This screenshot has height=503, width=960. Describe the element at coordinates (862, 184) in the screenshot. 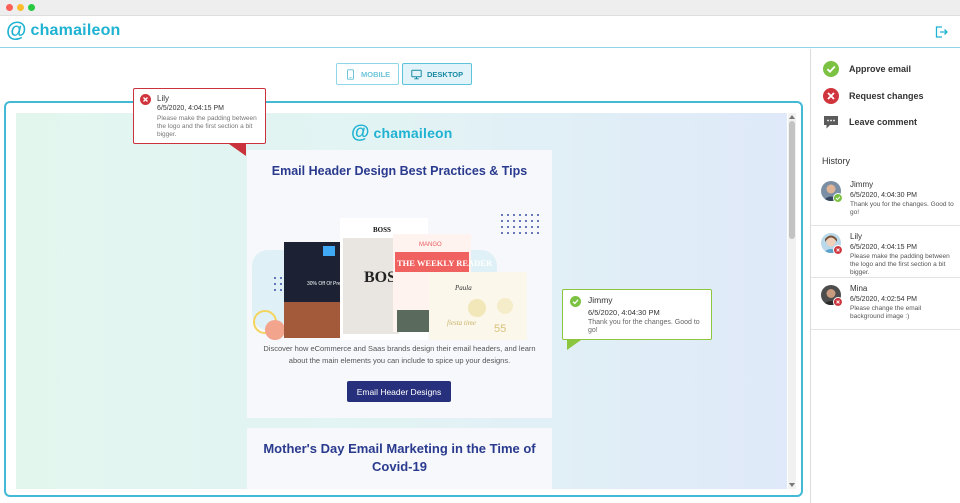

I see `history-author: Jimmy` at that location.